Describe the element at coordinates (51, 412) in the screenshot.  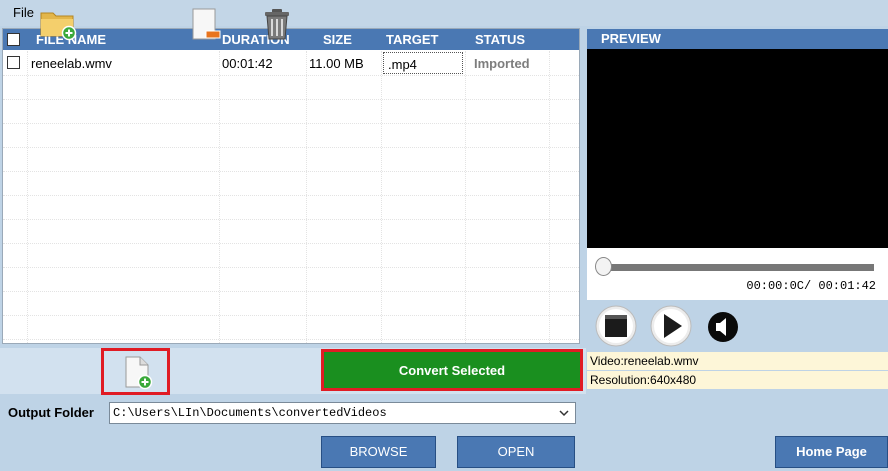
I see `output-folder-label: Output Folder` at that location.